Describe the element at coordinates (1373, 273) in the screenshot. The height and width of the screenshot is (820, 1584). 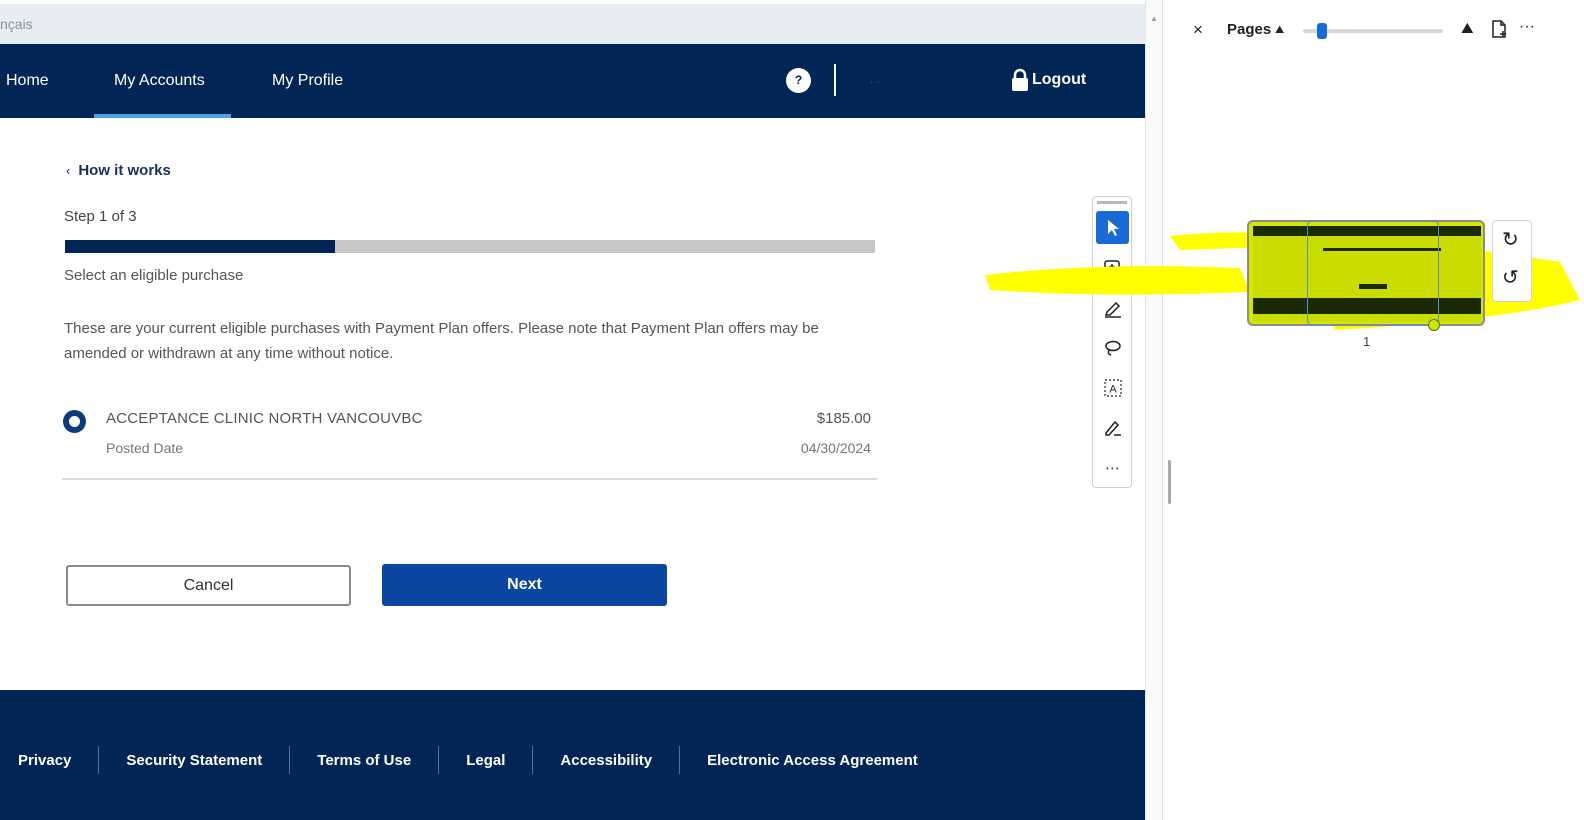
I see `viewport-frame` at that location.